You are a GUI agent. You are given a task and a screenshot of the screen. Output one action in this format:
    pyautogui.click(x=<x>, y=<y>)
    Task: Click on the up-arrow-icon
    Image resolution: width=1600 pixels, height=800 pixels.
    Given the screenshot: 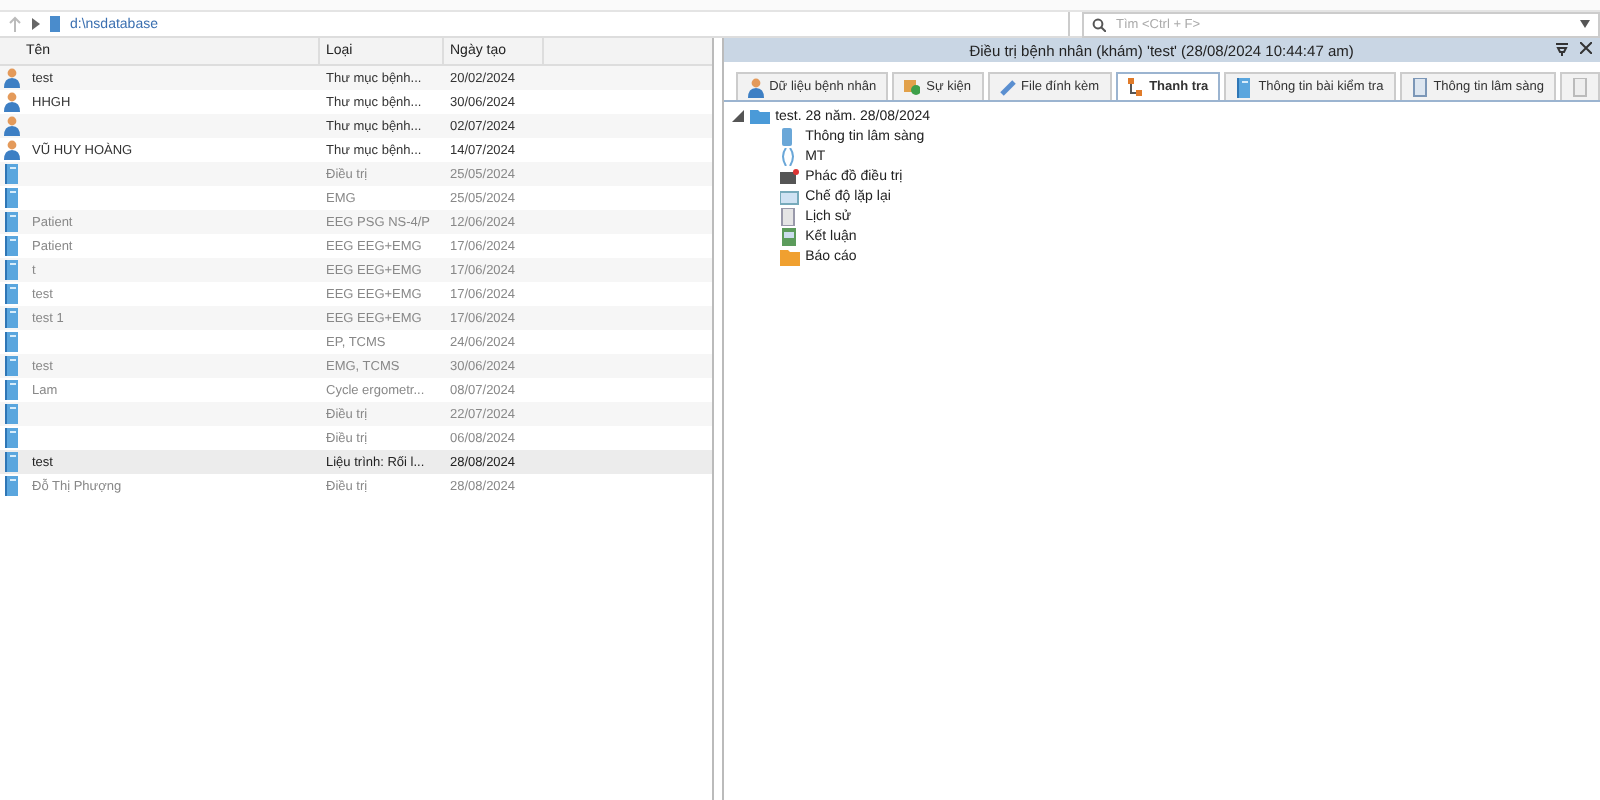 What is the action you would take?
    pyautogui.click(x=15, y=24)
    